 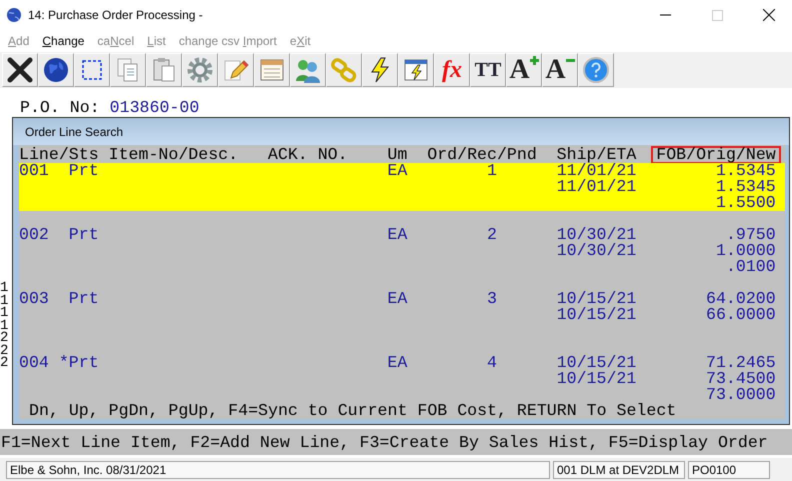 I want to click on text-size-icon: TT, so click(x=488, y=70).